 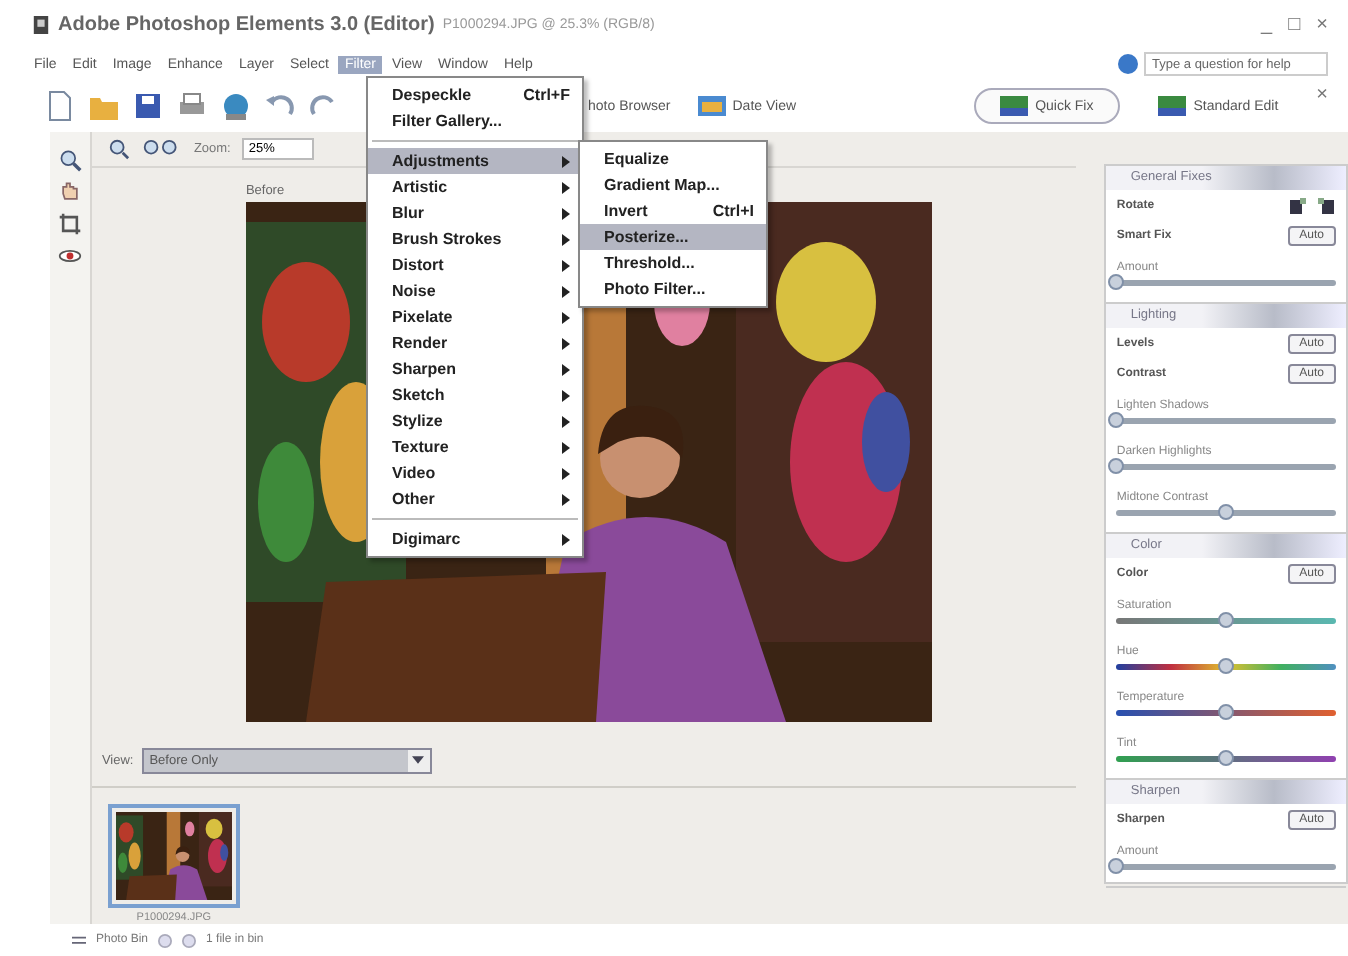 What do you see at coordinates (475, 317) in the screenshot?
I see `menu-item: Pixelate` at bounding box center [475, 317].